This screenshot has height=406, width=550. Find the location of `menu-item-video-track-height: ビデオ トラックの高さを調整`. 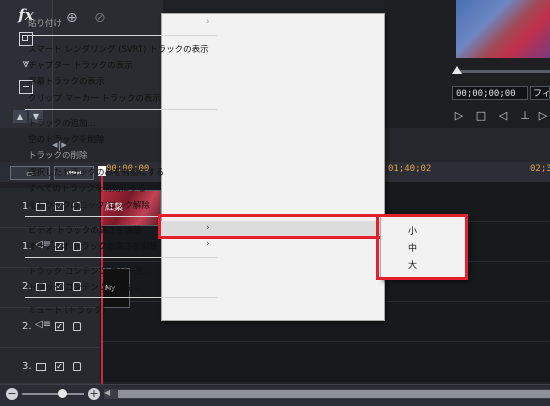

menu-item-video-track-height: ビデオ トラックの高さを調整 is located at coordinates (84, 230).